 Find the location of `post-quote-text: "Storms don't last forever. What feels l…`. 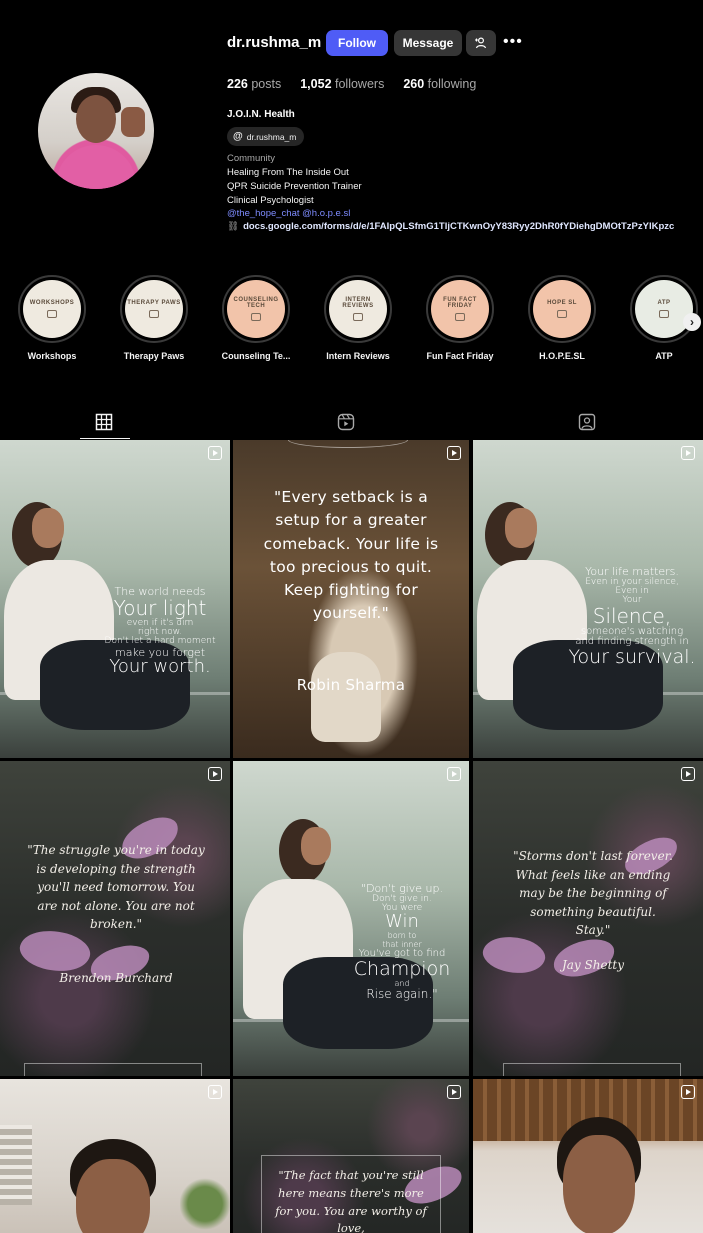

post-quote-text: "Storms don't last forever. What feels l… is located at coordinates (593, 893).